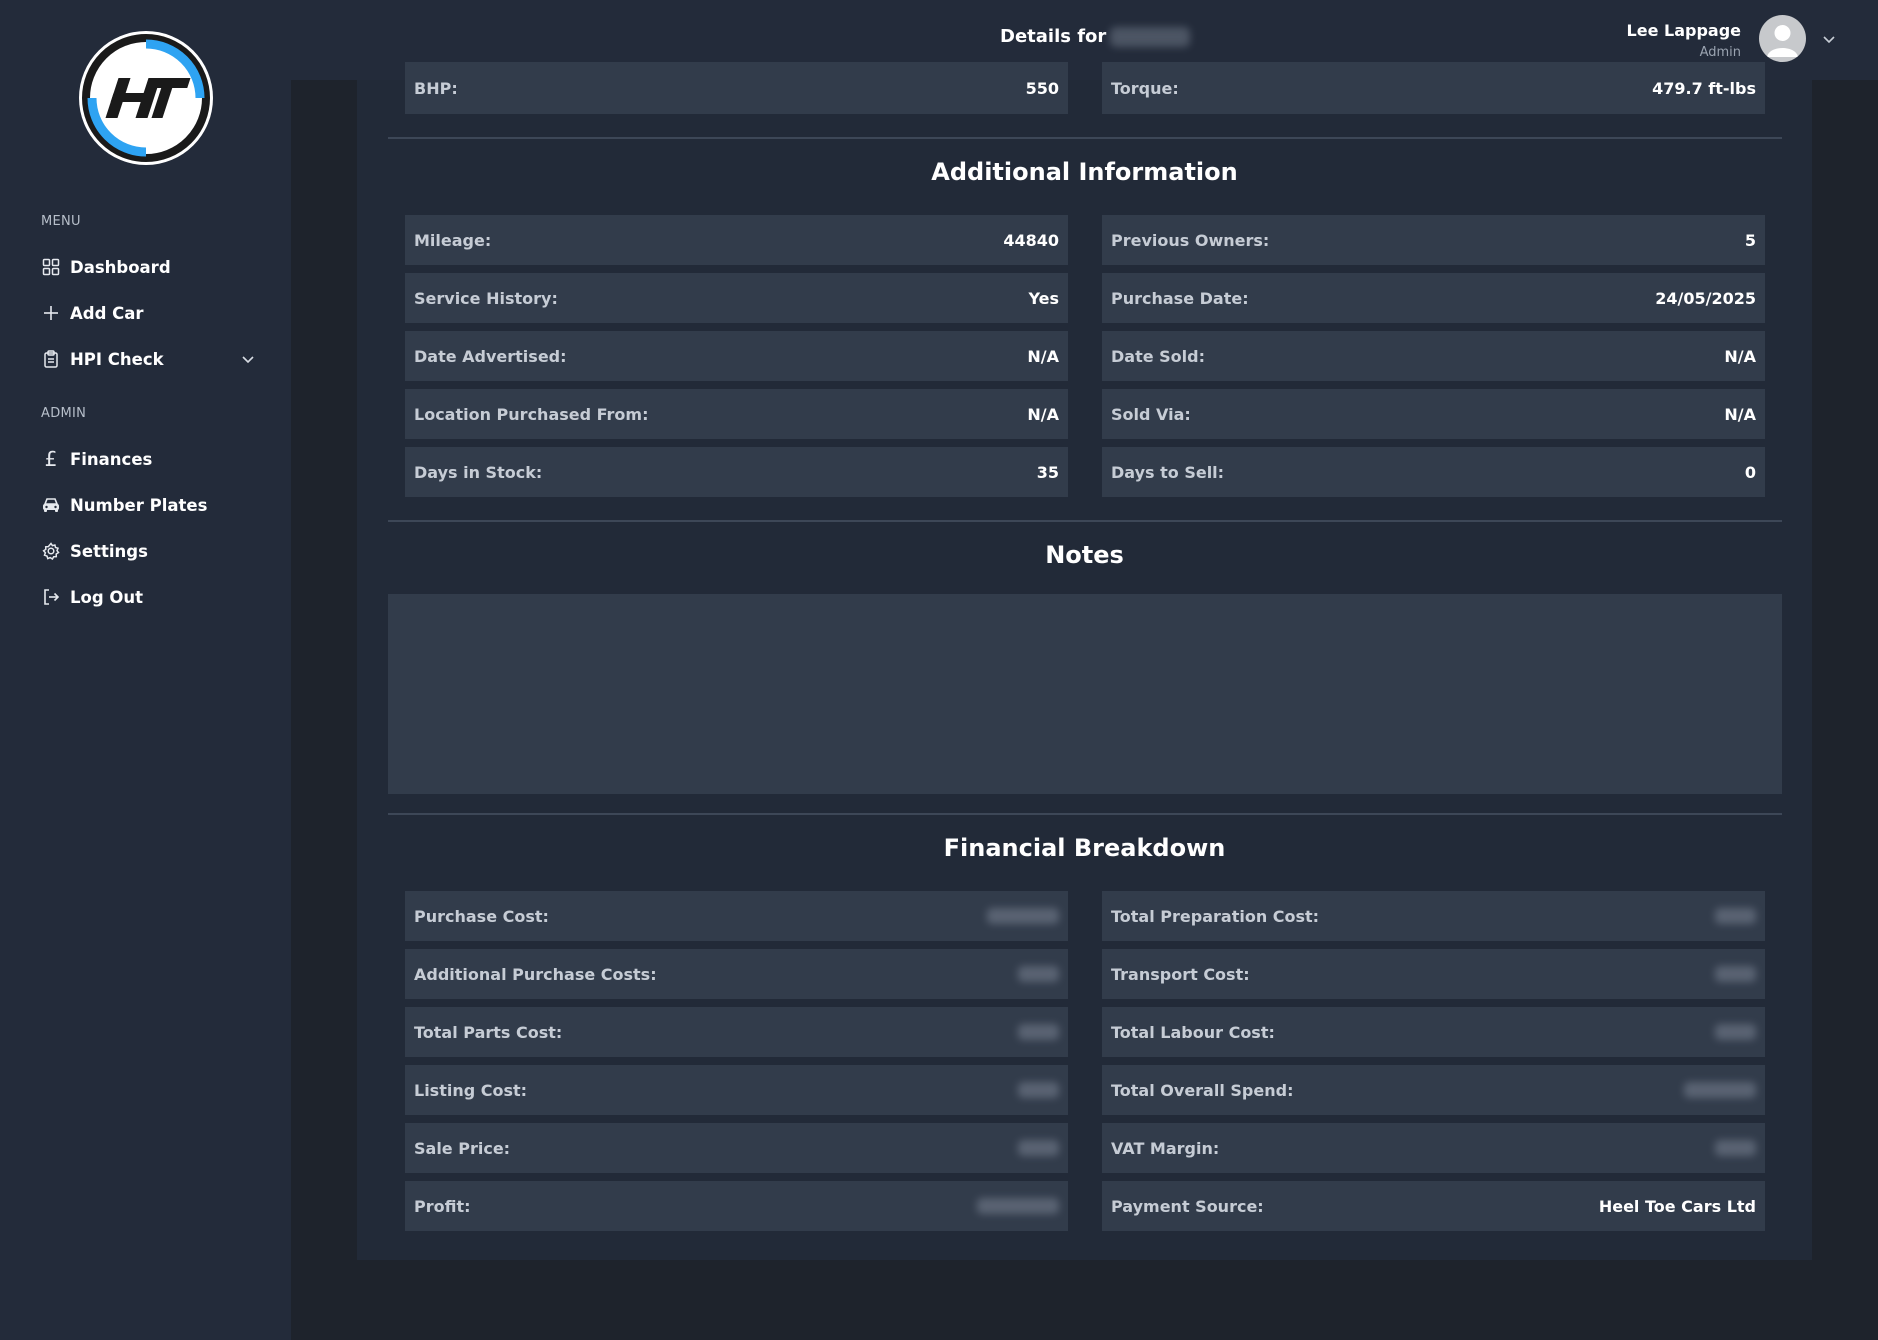 The height and width of the screenshot is (1340, 1878). What do you see at coordinates (1684, 30) in the screenshot?
I see `user-name: Lee Lappage` at bounding box center [1684, 30].